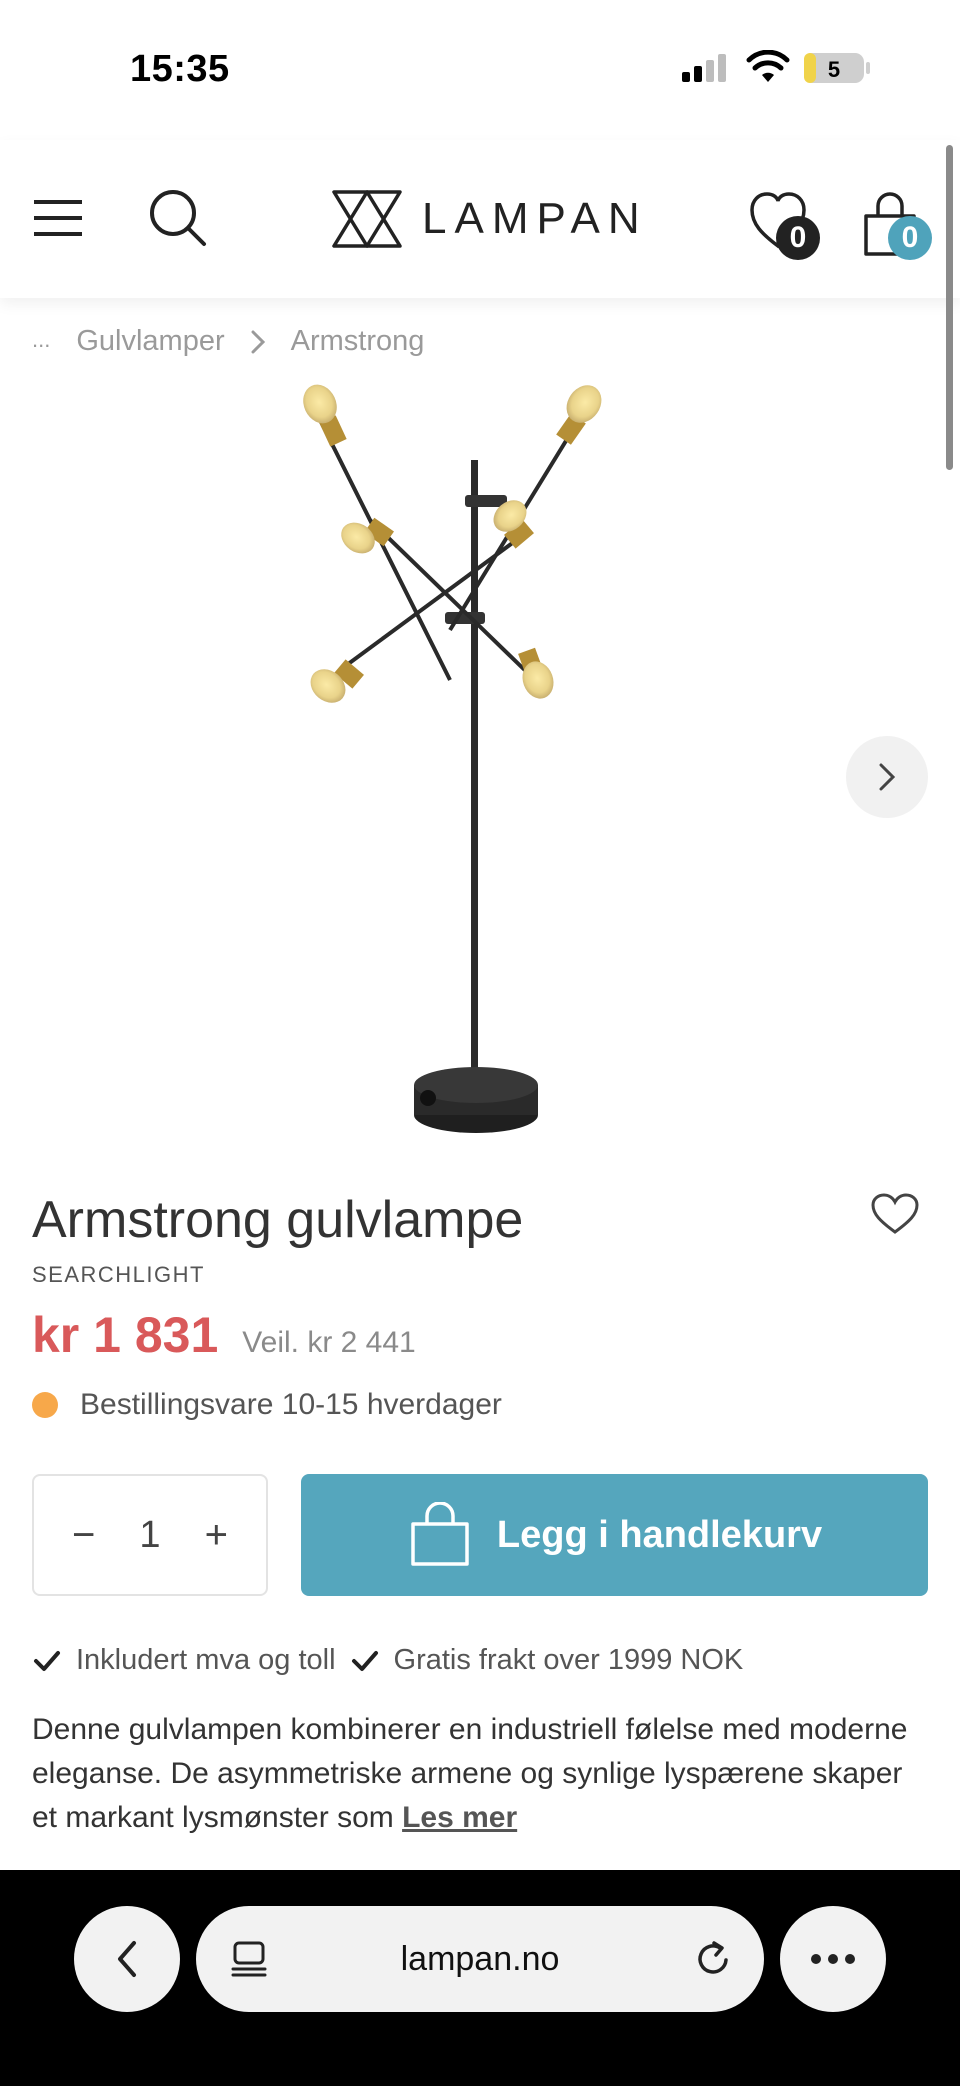 Image resolution: width=960 pixels, height=2086 pixels. What do you see at coordinates (357, 341) in the screenshot?
I see `breadcrumb-item-armstrong: Armstrong` at bounding box center [357, 341].